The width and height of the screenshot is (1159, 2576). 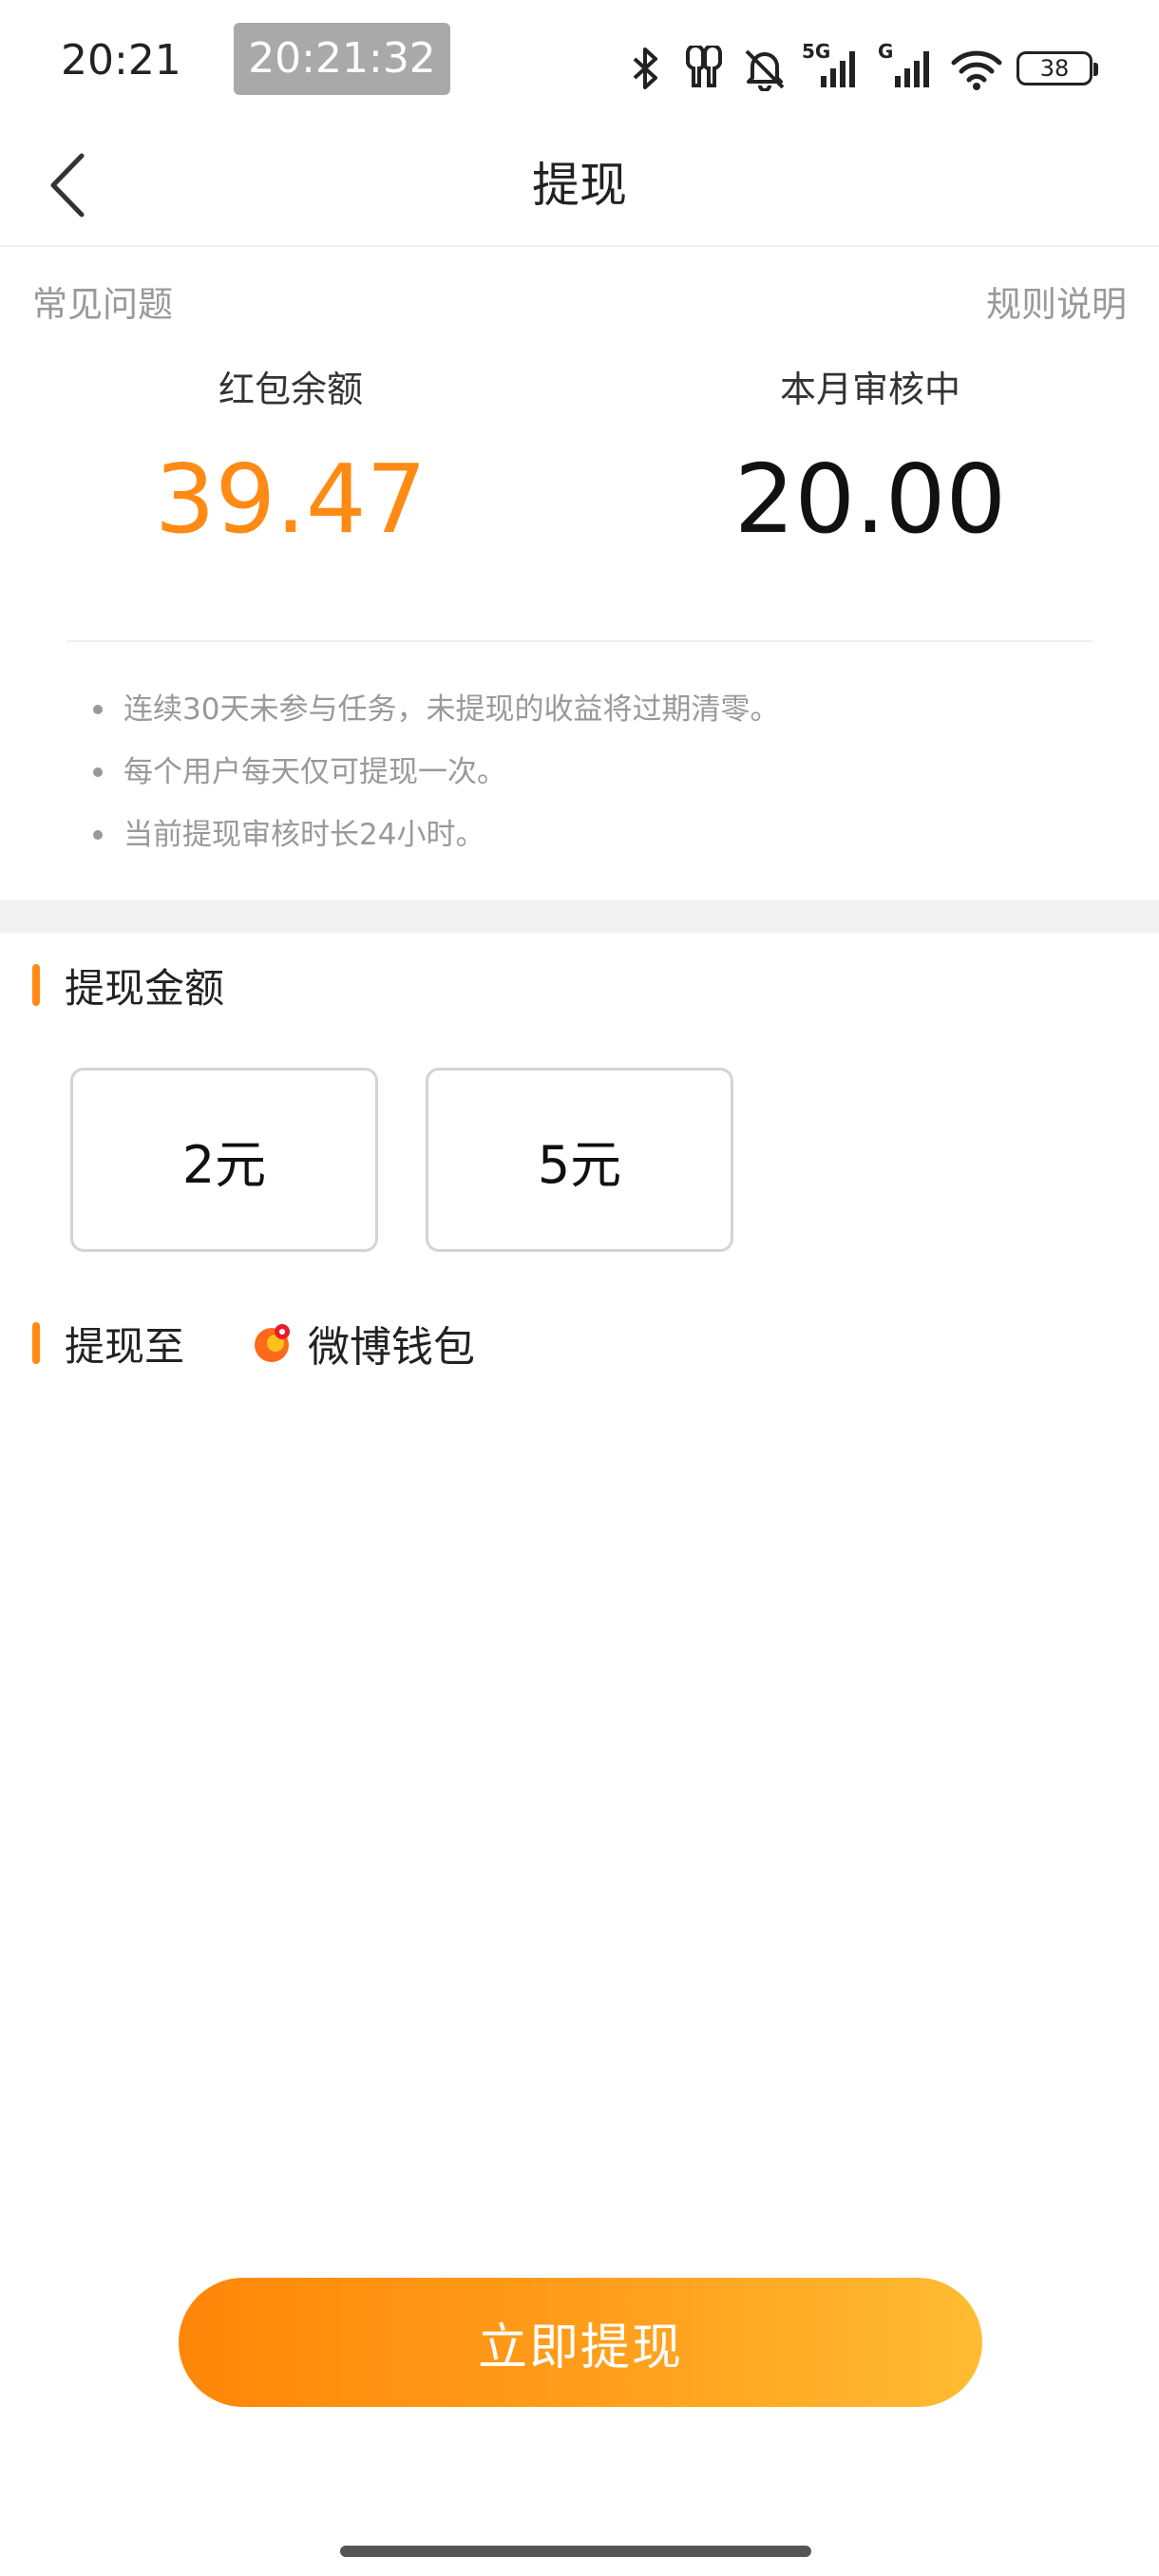 What do you see at coordinates (121, 60) in the screenshot?
I see `status-time: 20:21` at bounding box center [121, 60].